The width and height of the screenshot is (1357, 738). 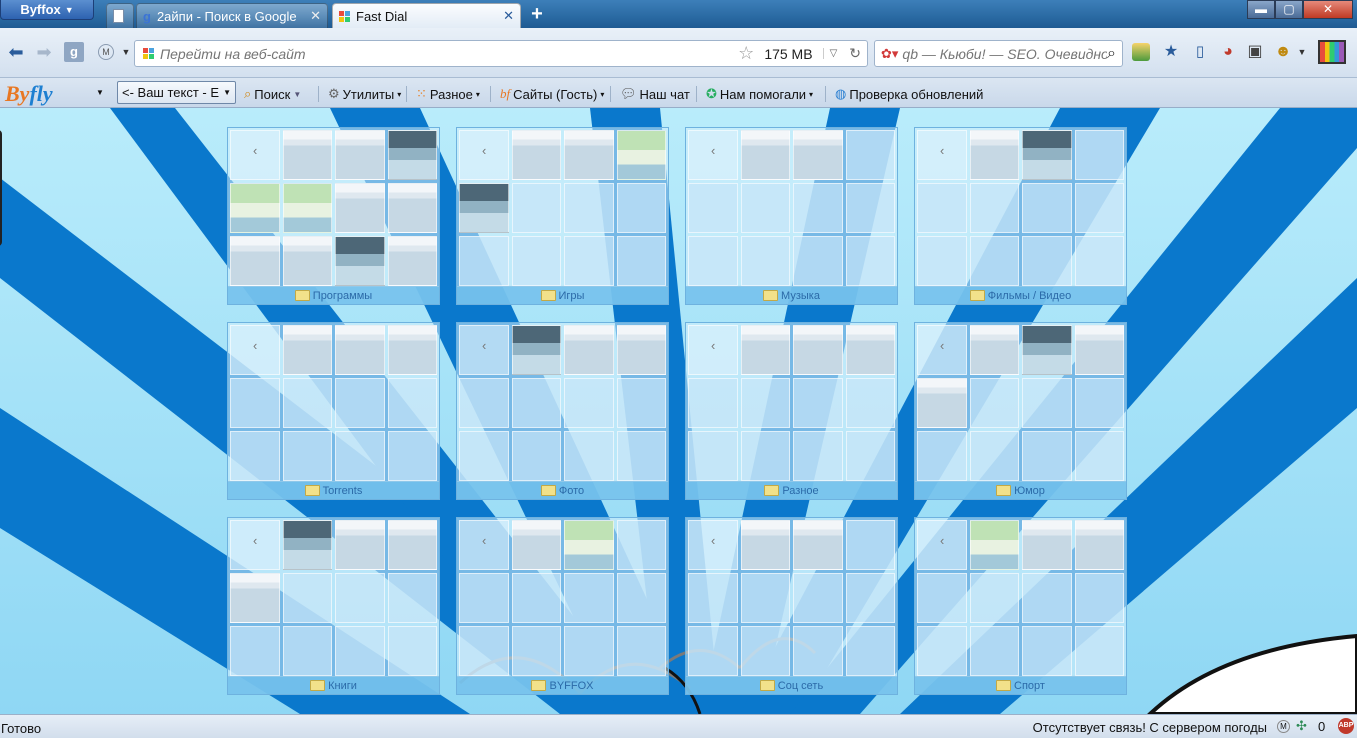 What do you see at coordinates (1020, 216) in the screenshot?
I see `speed-dial-tile: ‹ Фильмы / Видео` at bounding box center [1020, 216].